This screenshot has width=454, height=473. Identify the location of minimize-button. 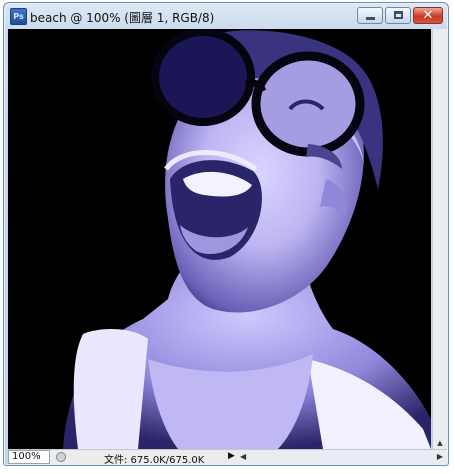
(370, 15).